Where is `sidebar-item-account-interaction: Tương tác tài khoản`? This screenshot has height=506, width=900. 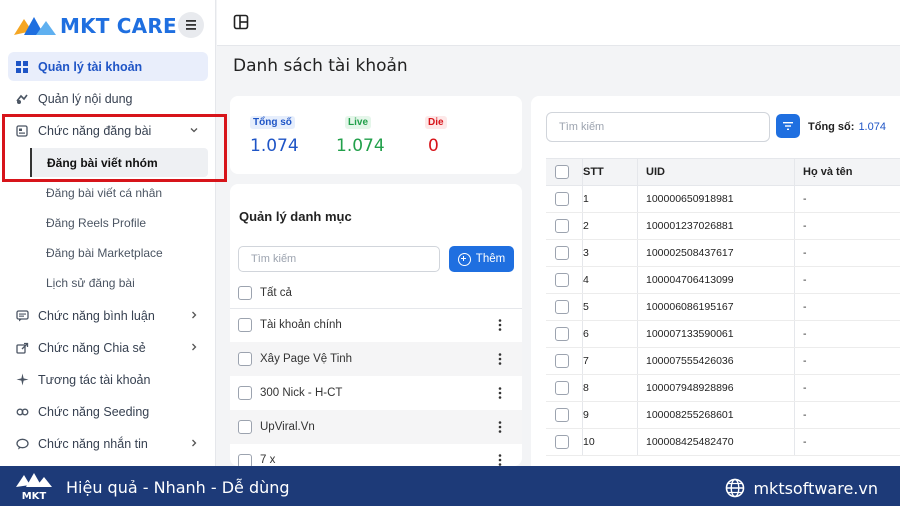
sidebar-item-account-interaction: Tương tác tài khoản is located at coordinates (108, 379).